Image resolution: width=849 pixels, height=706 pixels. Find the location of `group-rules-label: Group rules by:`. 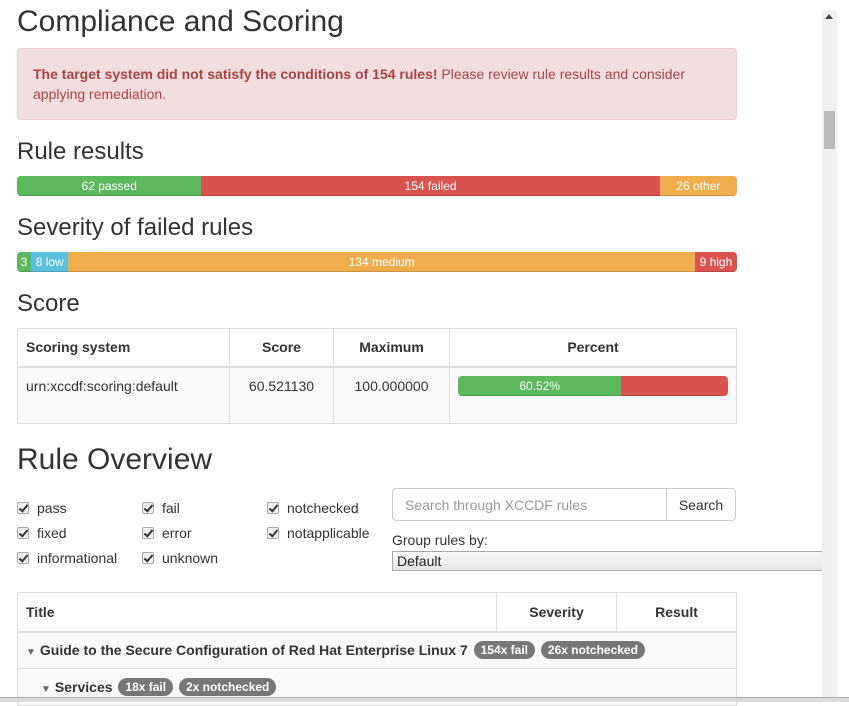

group-rules-label: Group rules by: is located at coordinates (440, 540).